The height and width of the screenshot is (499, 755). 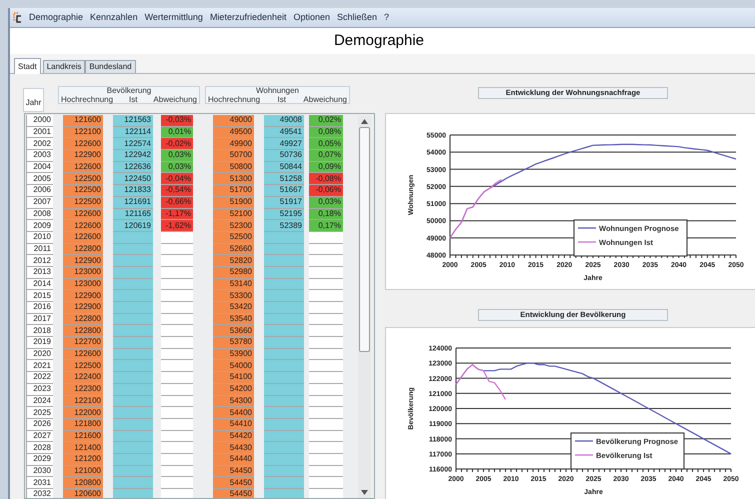 What do you see at coordinates (233, 378) in the screenshot?
I see `forecast-cell: 54100` at bounding box center [233, 378].